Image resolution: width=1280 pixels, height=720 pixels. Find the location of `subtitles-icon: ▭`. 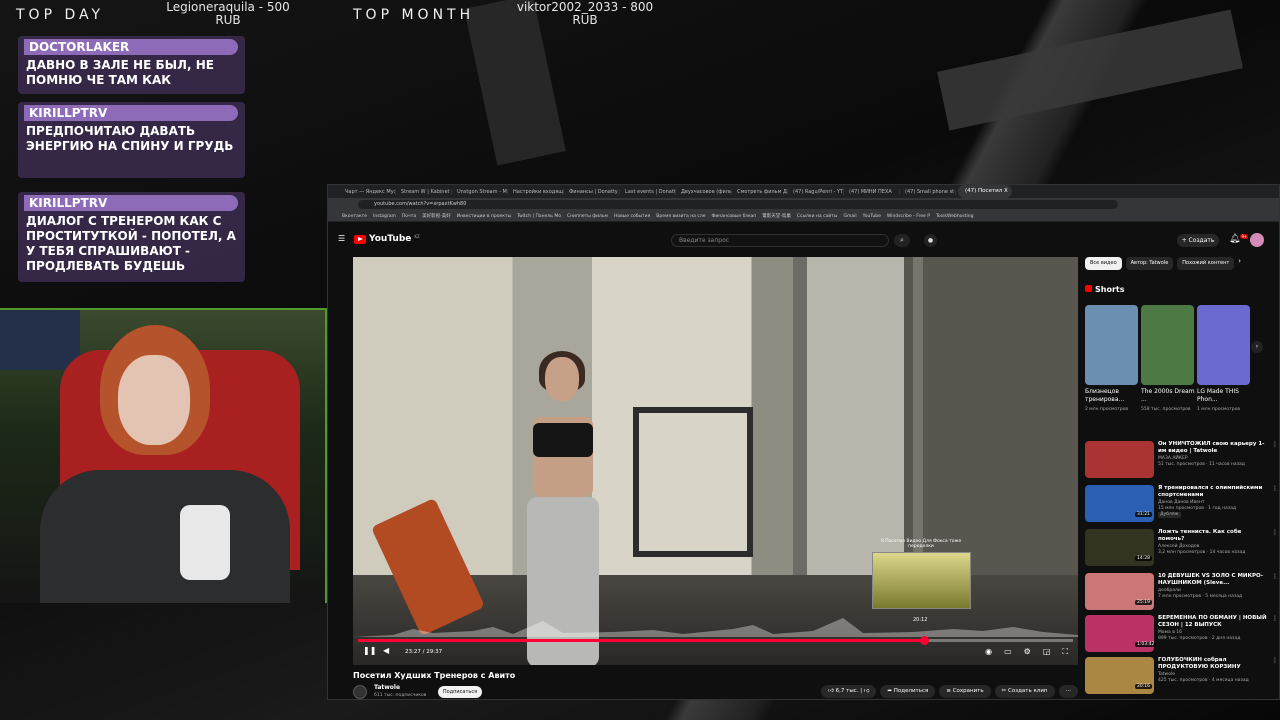

subtitles-icon: ▭ is located at coordinates (1008, 652).